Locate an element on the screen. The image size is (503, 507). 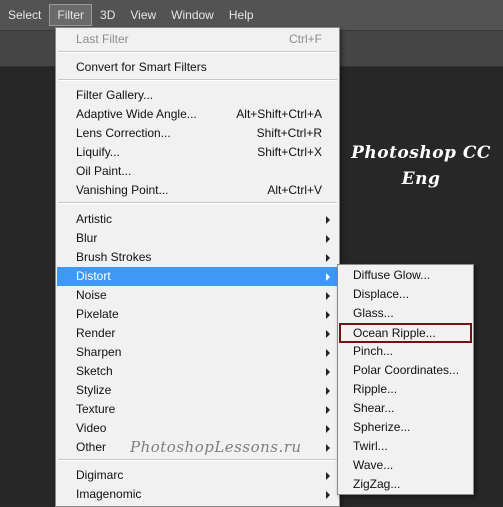
menu-3d: 3D is located at coordinates (107, 15).